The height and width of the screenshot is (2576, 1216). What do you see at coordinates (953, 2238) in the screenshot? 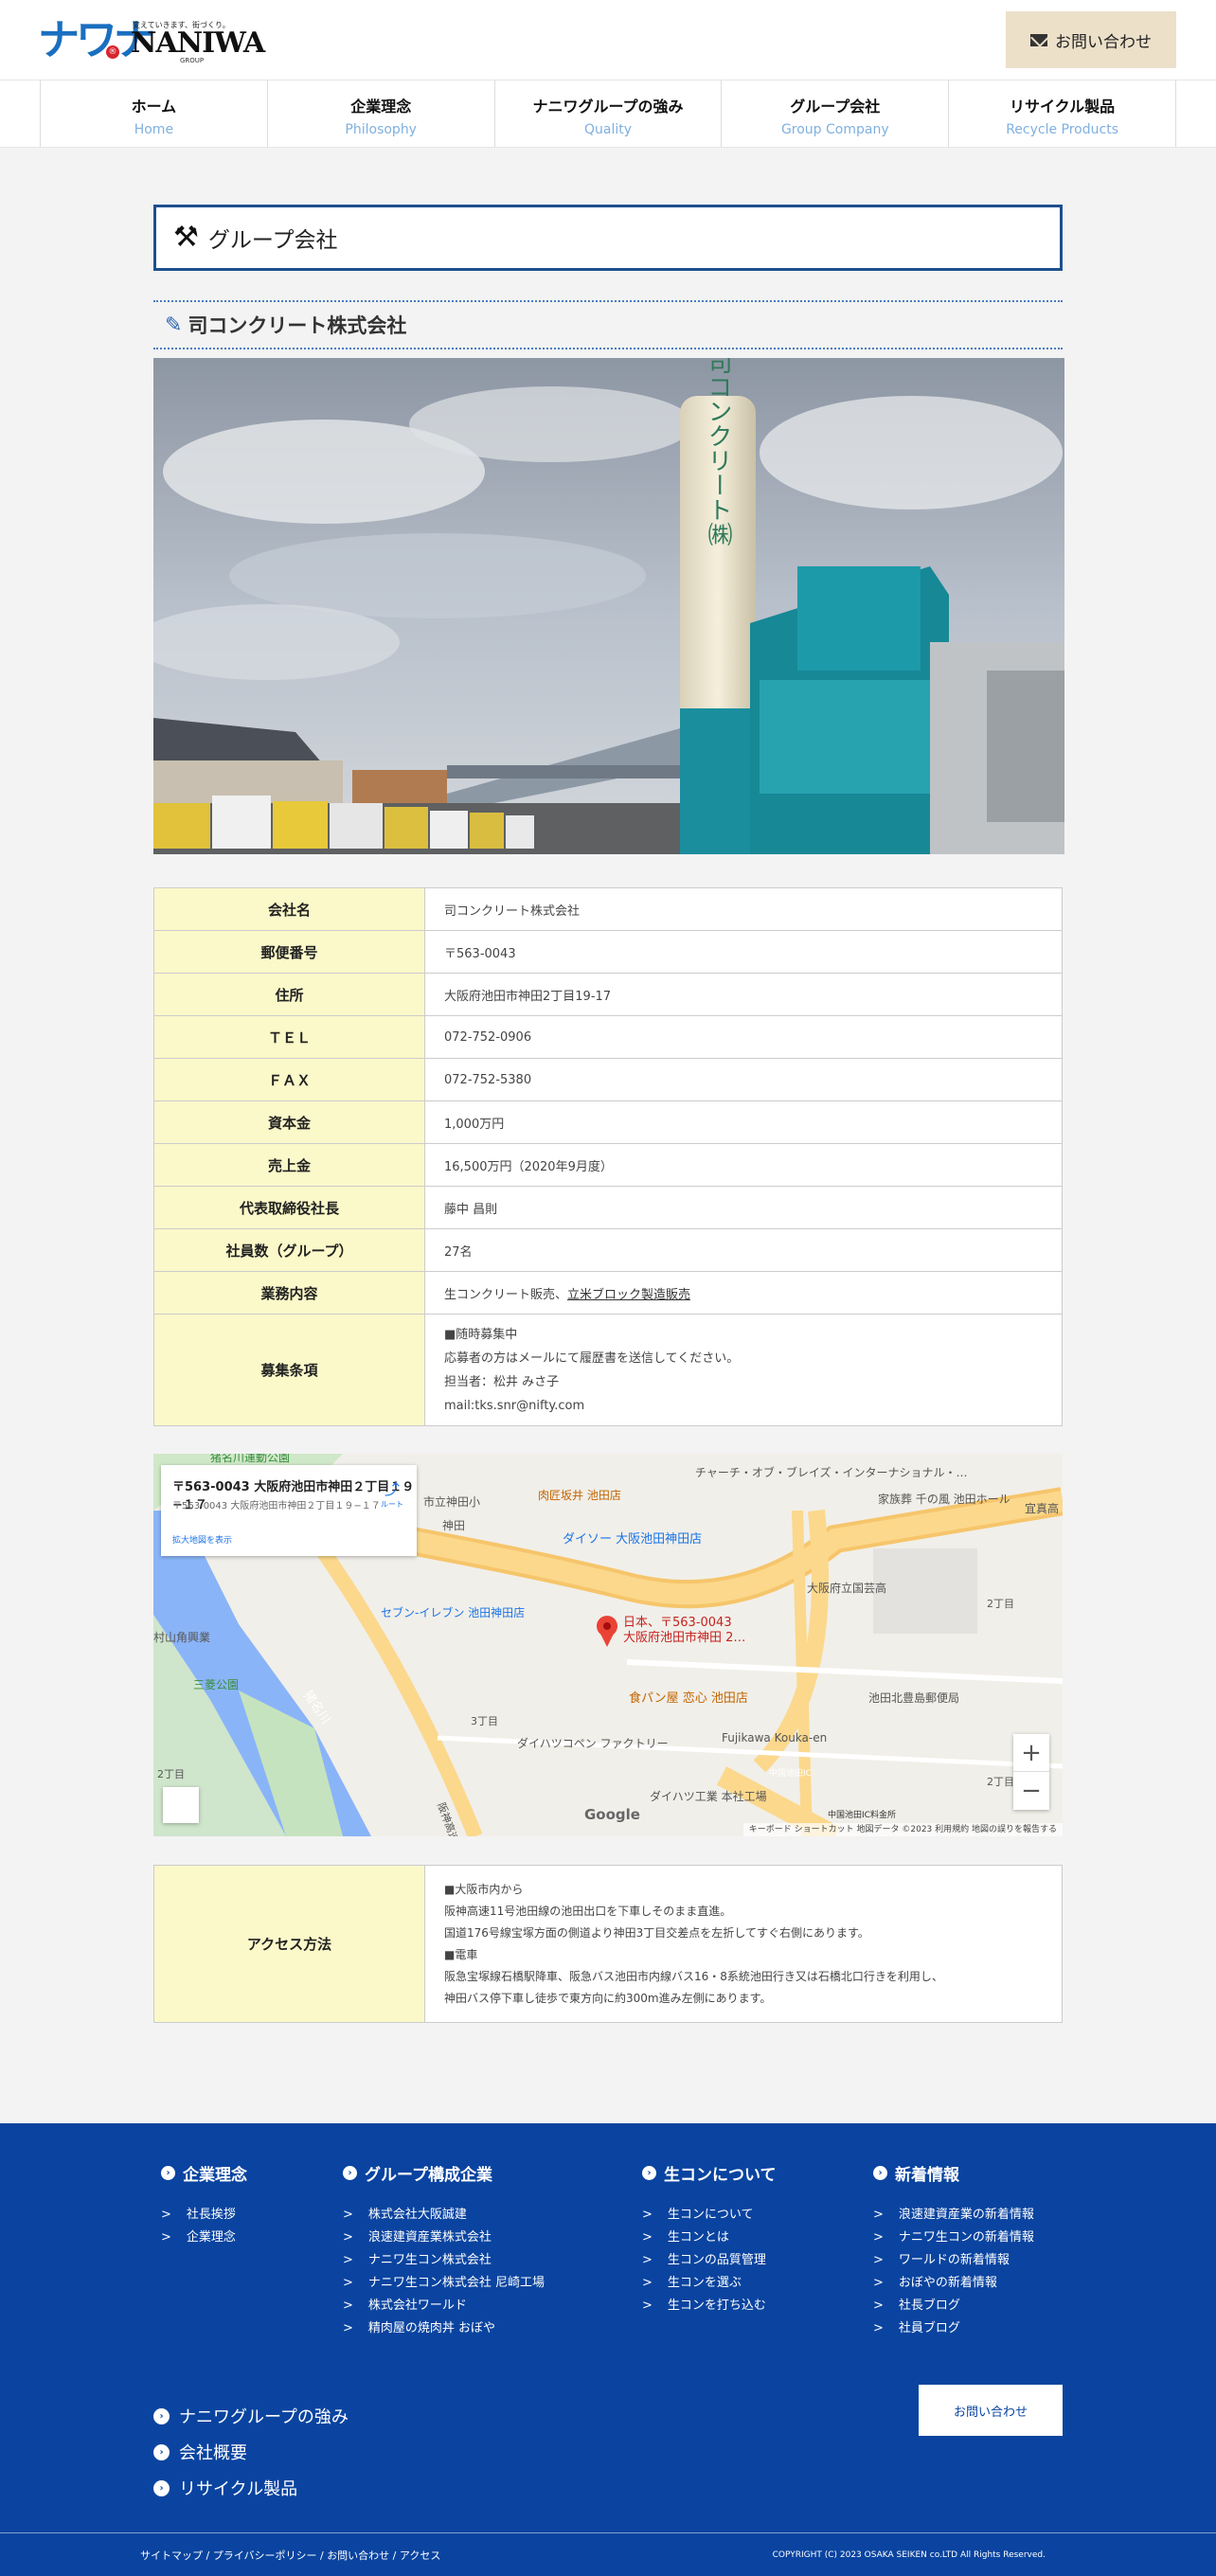
I see `footer-link: > ナニワ生コンの新着情報` at bounding box center [953, 2238].